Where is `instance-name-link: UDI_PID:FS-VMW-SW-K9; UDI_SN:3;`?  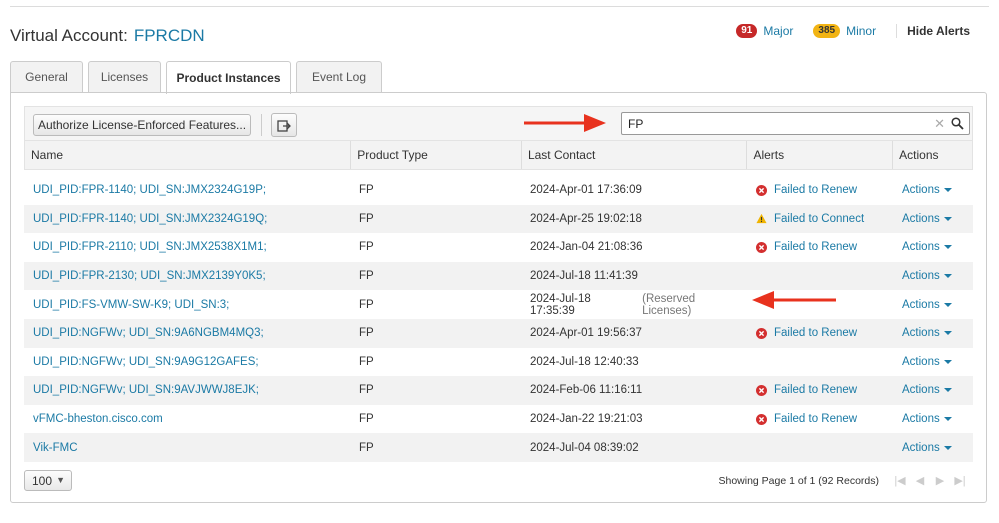
instance-name-link: UDI_PID:FS-VMW-SW-K9; UDI_SN:3; is located at coordinates (187, 304).